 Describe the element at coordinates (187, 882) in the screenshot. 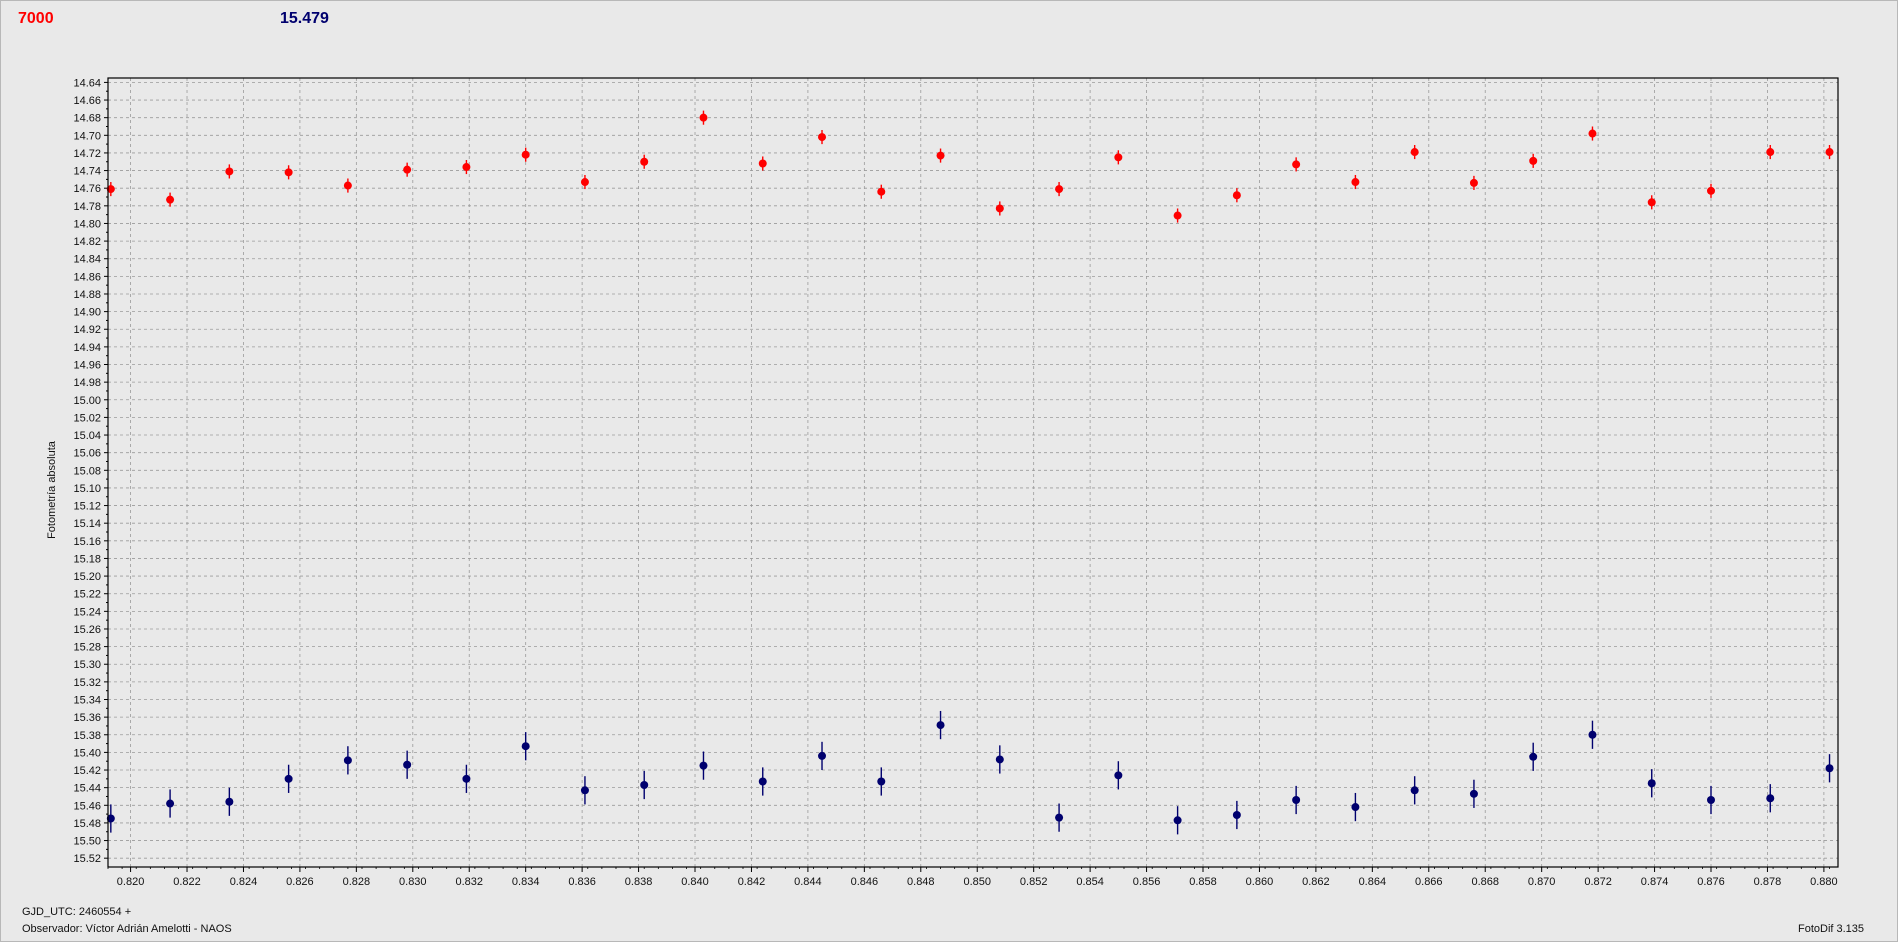

I see `x-tick-label: 0.822` at that location.